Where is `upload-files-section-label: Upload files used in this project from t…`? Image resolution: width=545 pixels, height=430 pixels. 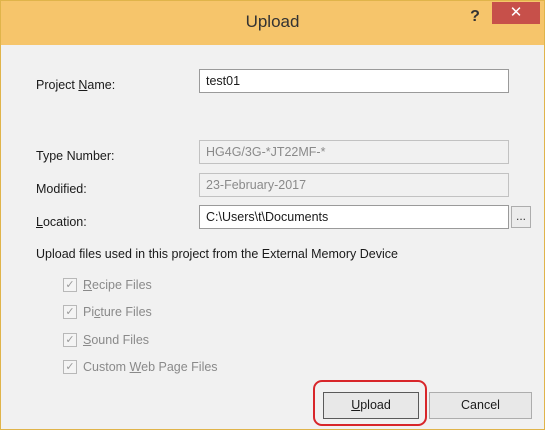 upload-files-section-label: Upload files used in this project from t… is located at coordinates (217, 254).